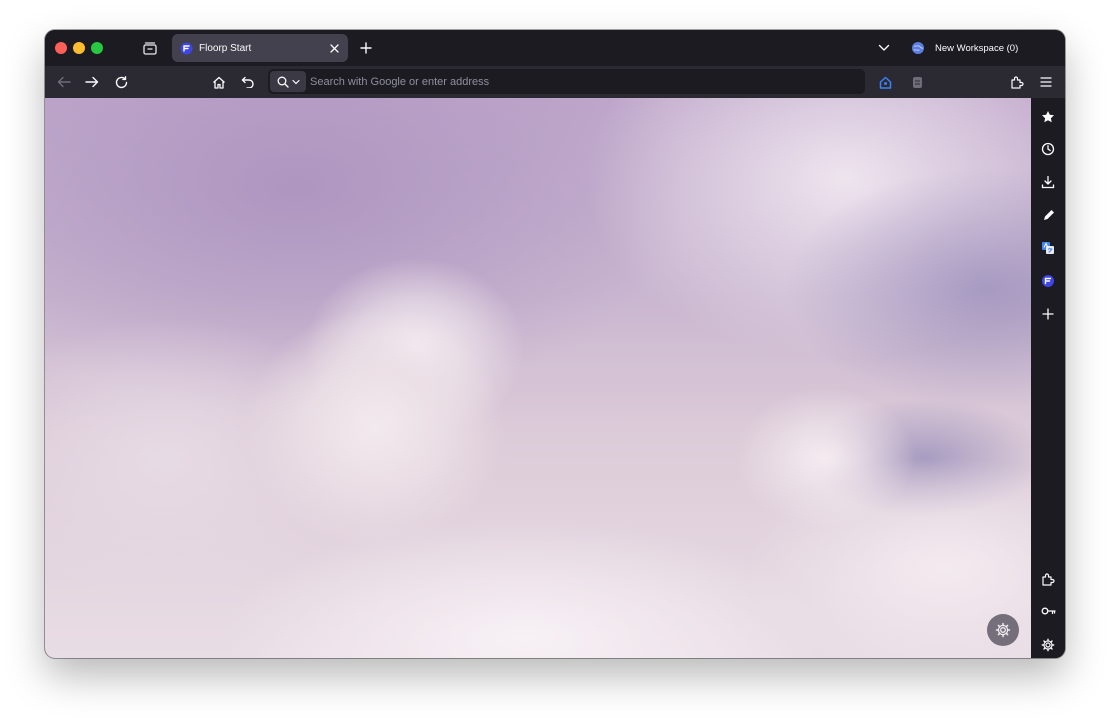  What do you see at coordinates (334, 48) in the screenshot?
I see `close-tab-icon` at bounding box center [334, 48].